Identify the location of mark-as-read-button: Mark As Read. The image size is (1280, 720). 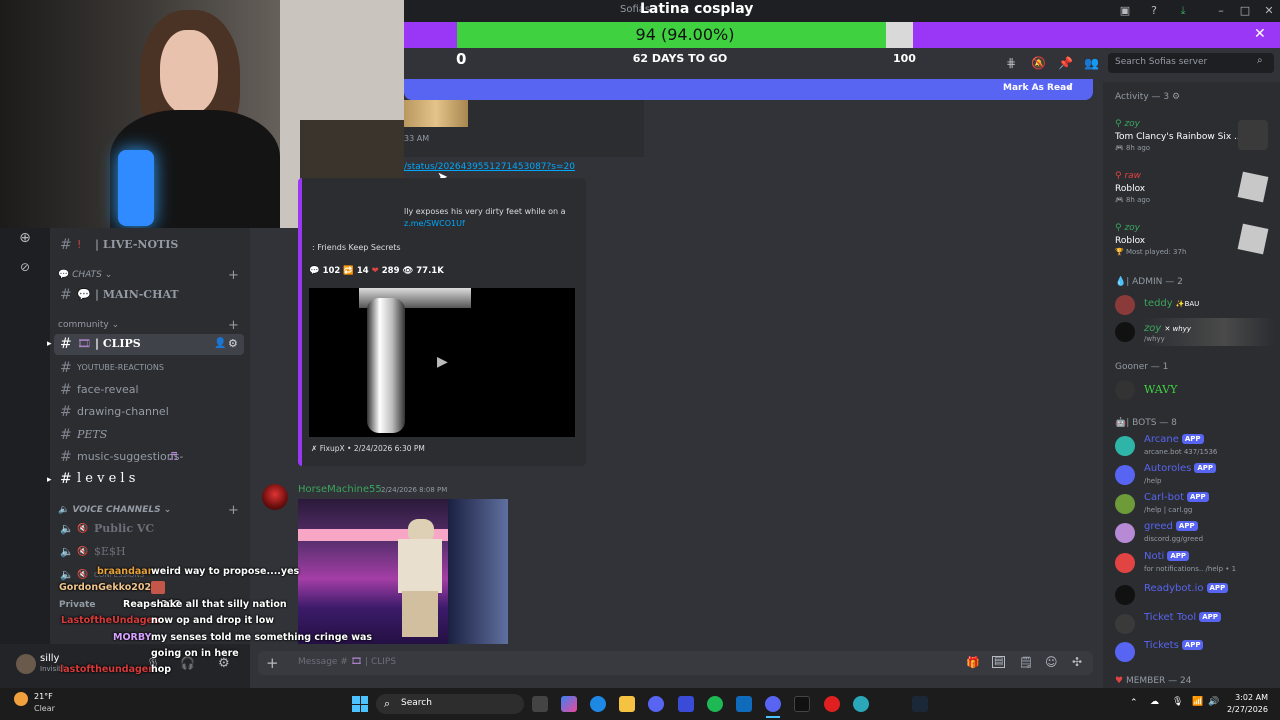
(1038, 88).